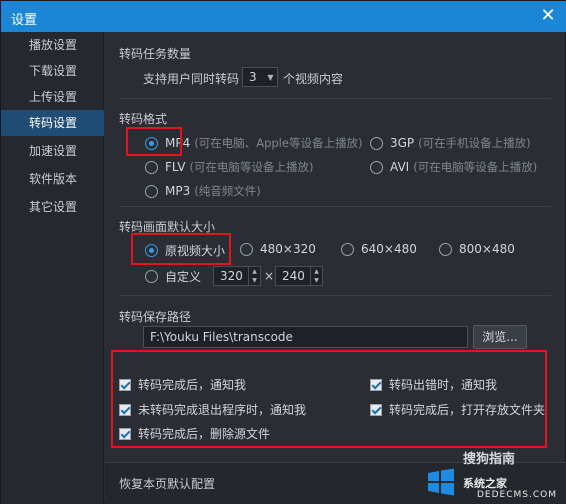 The image size is (566, 504). I want to click on custom-height-value: 240, so click(293, 276).